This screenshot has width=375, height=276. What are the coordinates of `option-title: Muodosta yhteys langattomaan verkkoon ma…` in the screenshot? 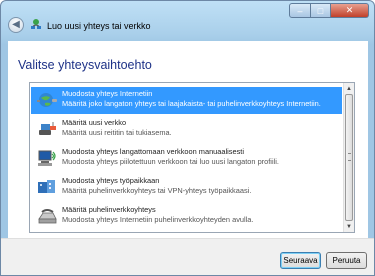 It's located at (153, 151).